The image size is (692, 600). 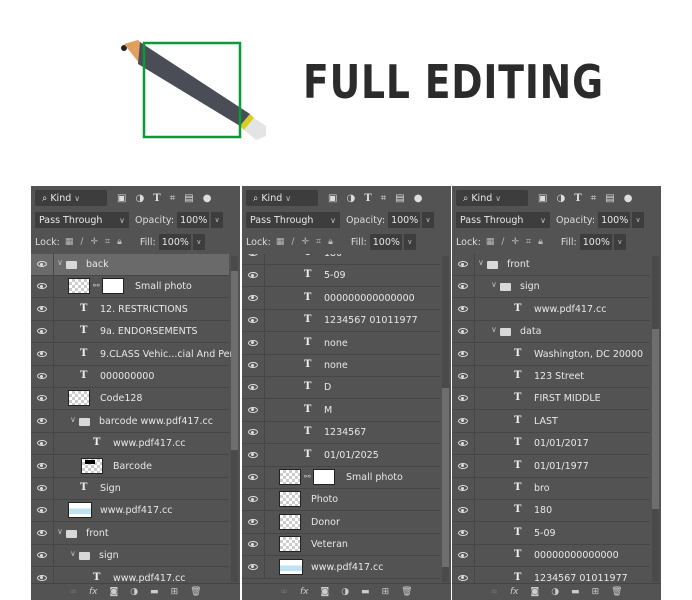 I want to click on layer-row: T 000000000000000, so click(x=341, y=298).